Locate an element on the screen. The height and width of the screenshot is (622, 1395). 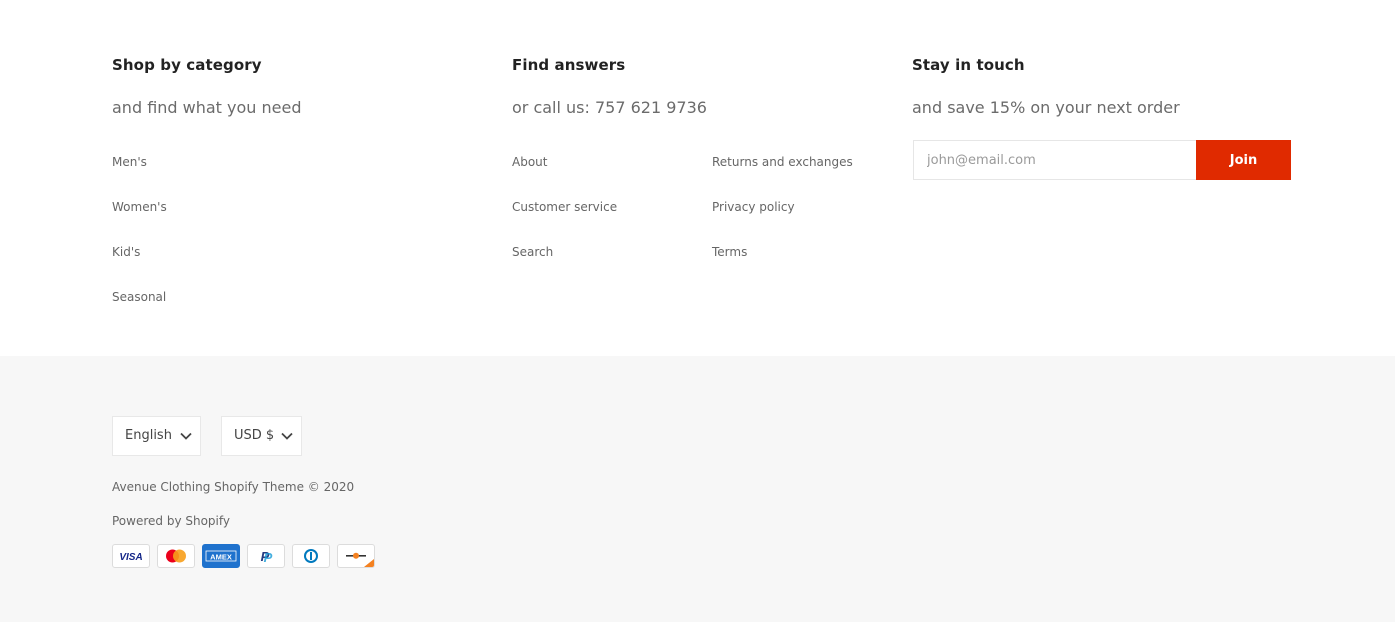
currency-selector: USD $ is located at coordinates (261, 436).